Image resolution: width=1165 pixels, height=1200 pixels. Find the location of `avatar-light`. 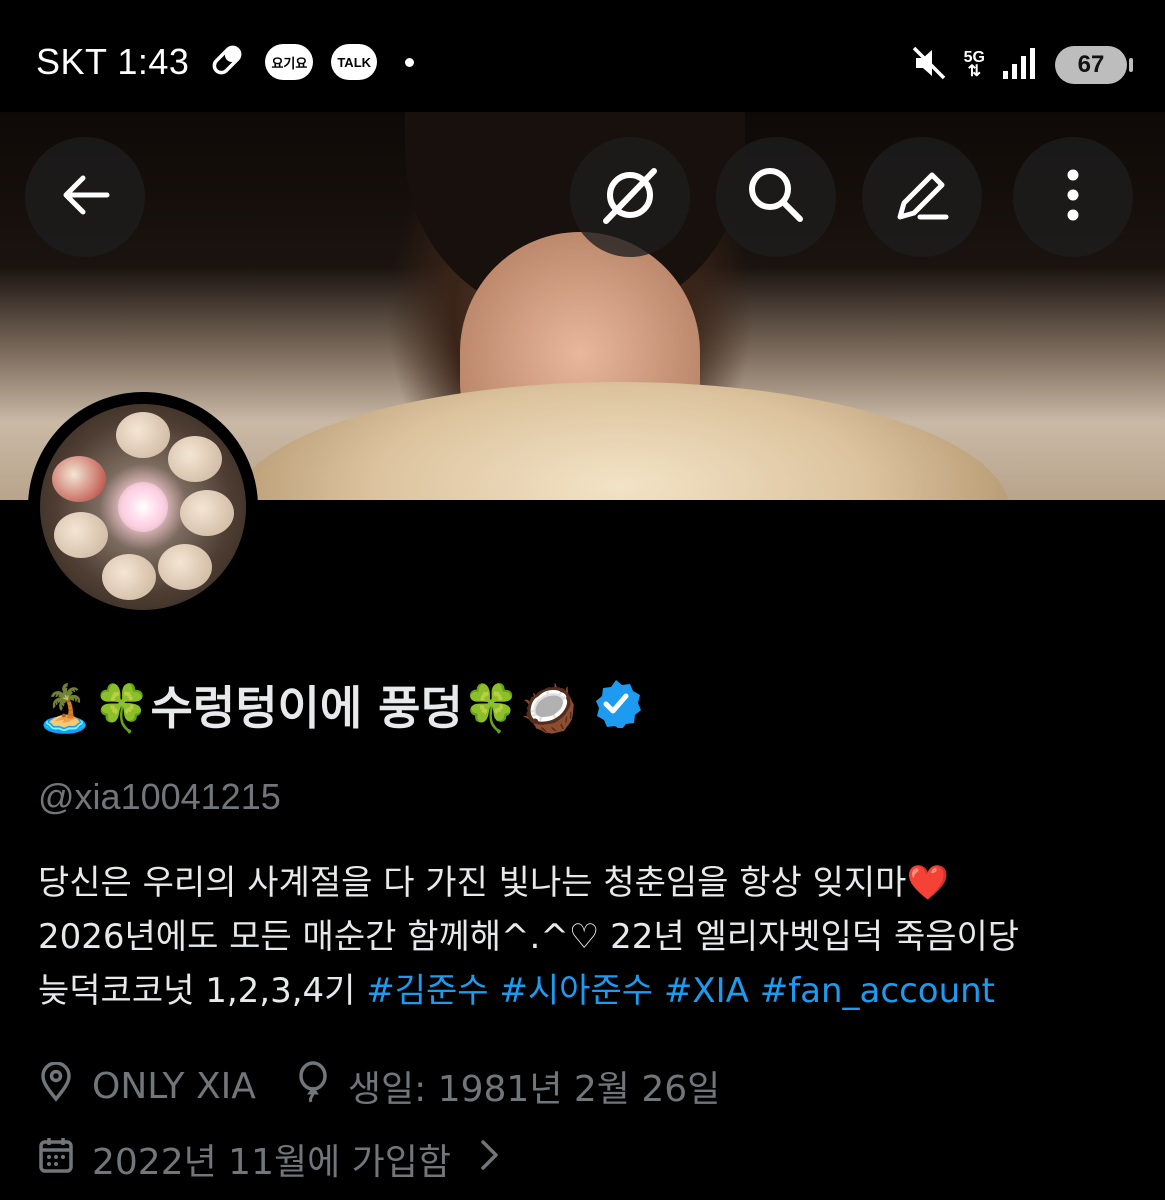

avatar-light is located at coordinates (143, 507).